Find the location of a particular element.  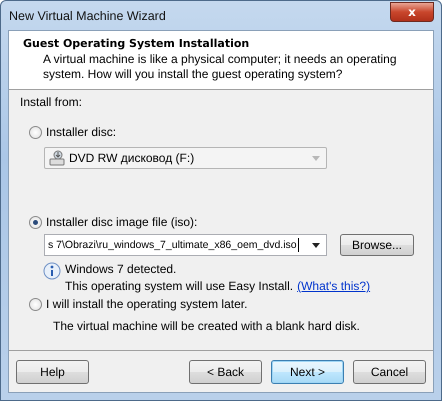

dialog-button: < Back is located at coordinates (225, 372).